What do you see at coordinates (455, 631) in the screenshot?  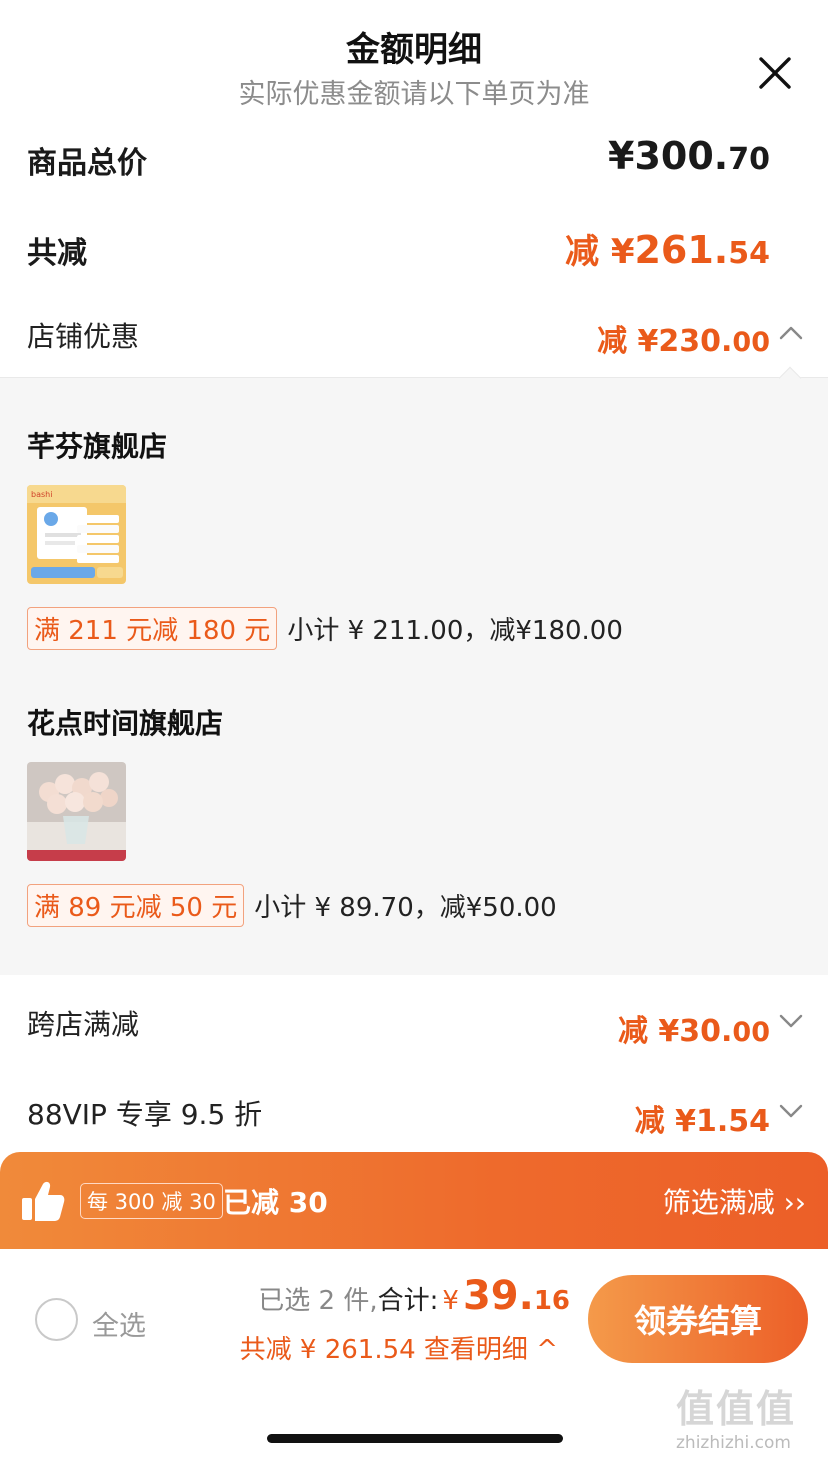 I see `promo-subtotal-text: 小计 ¥ 211.00，减¥180.00` at bounding box center [455, 631].